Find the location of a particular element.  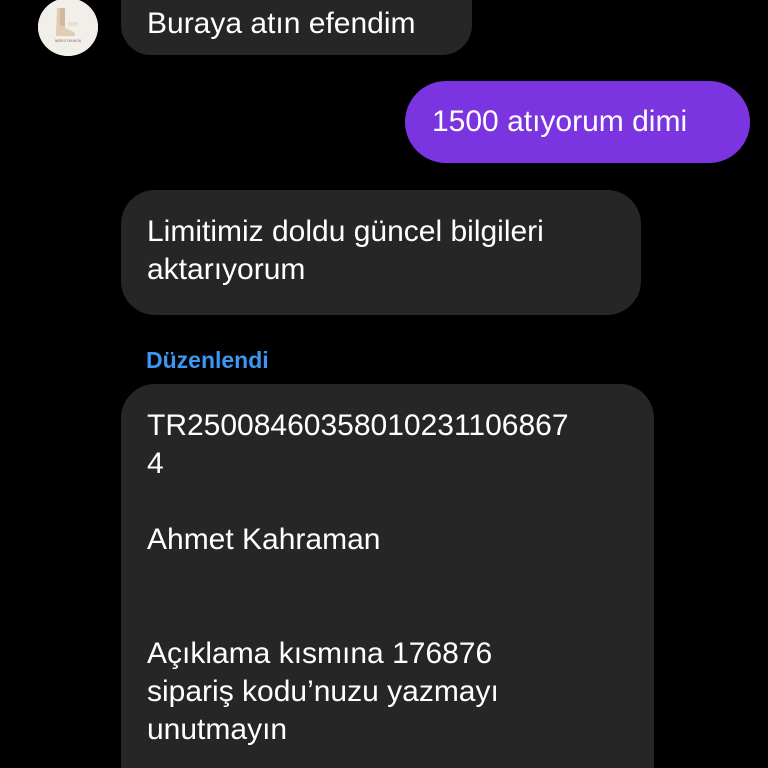

message-bubble-outgoing: 1500 atıyorum dimi is located at coordinates (577, 122).